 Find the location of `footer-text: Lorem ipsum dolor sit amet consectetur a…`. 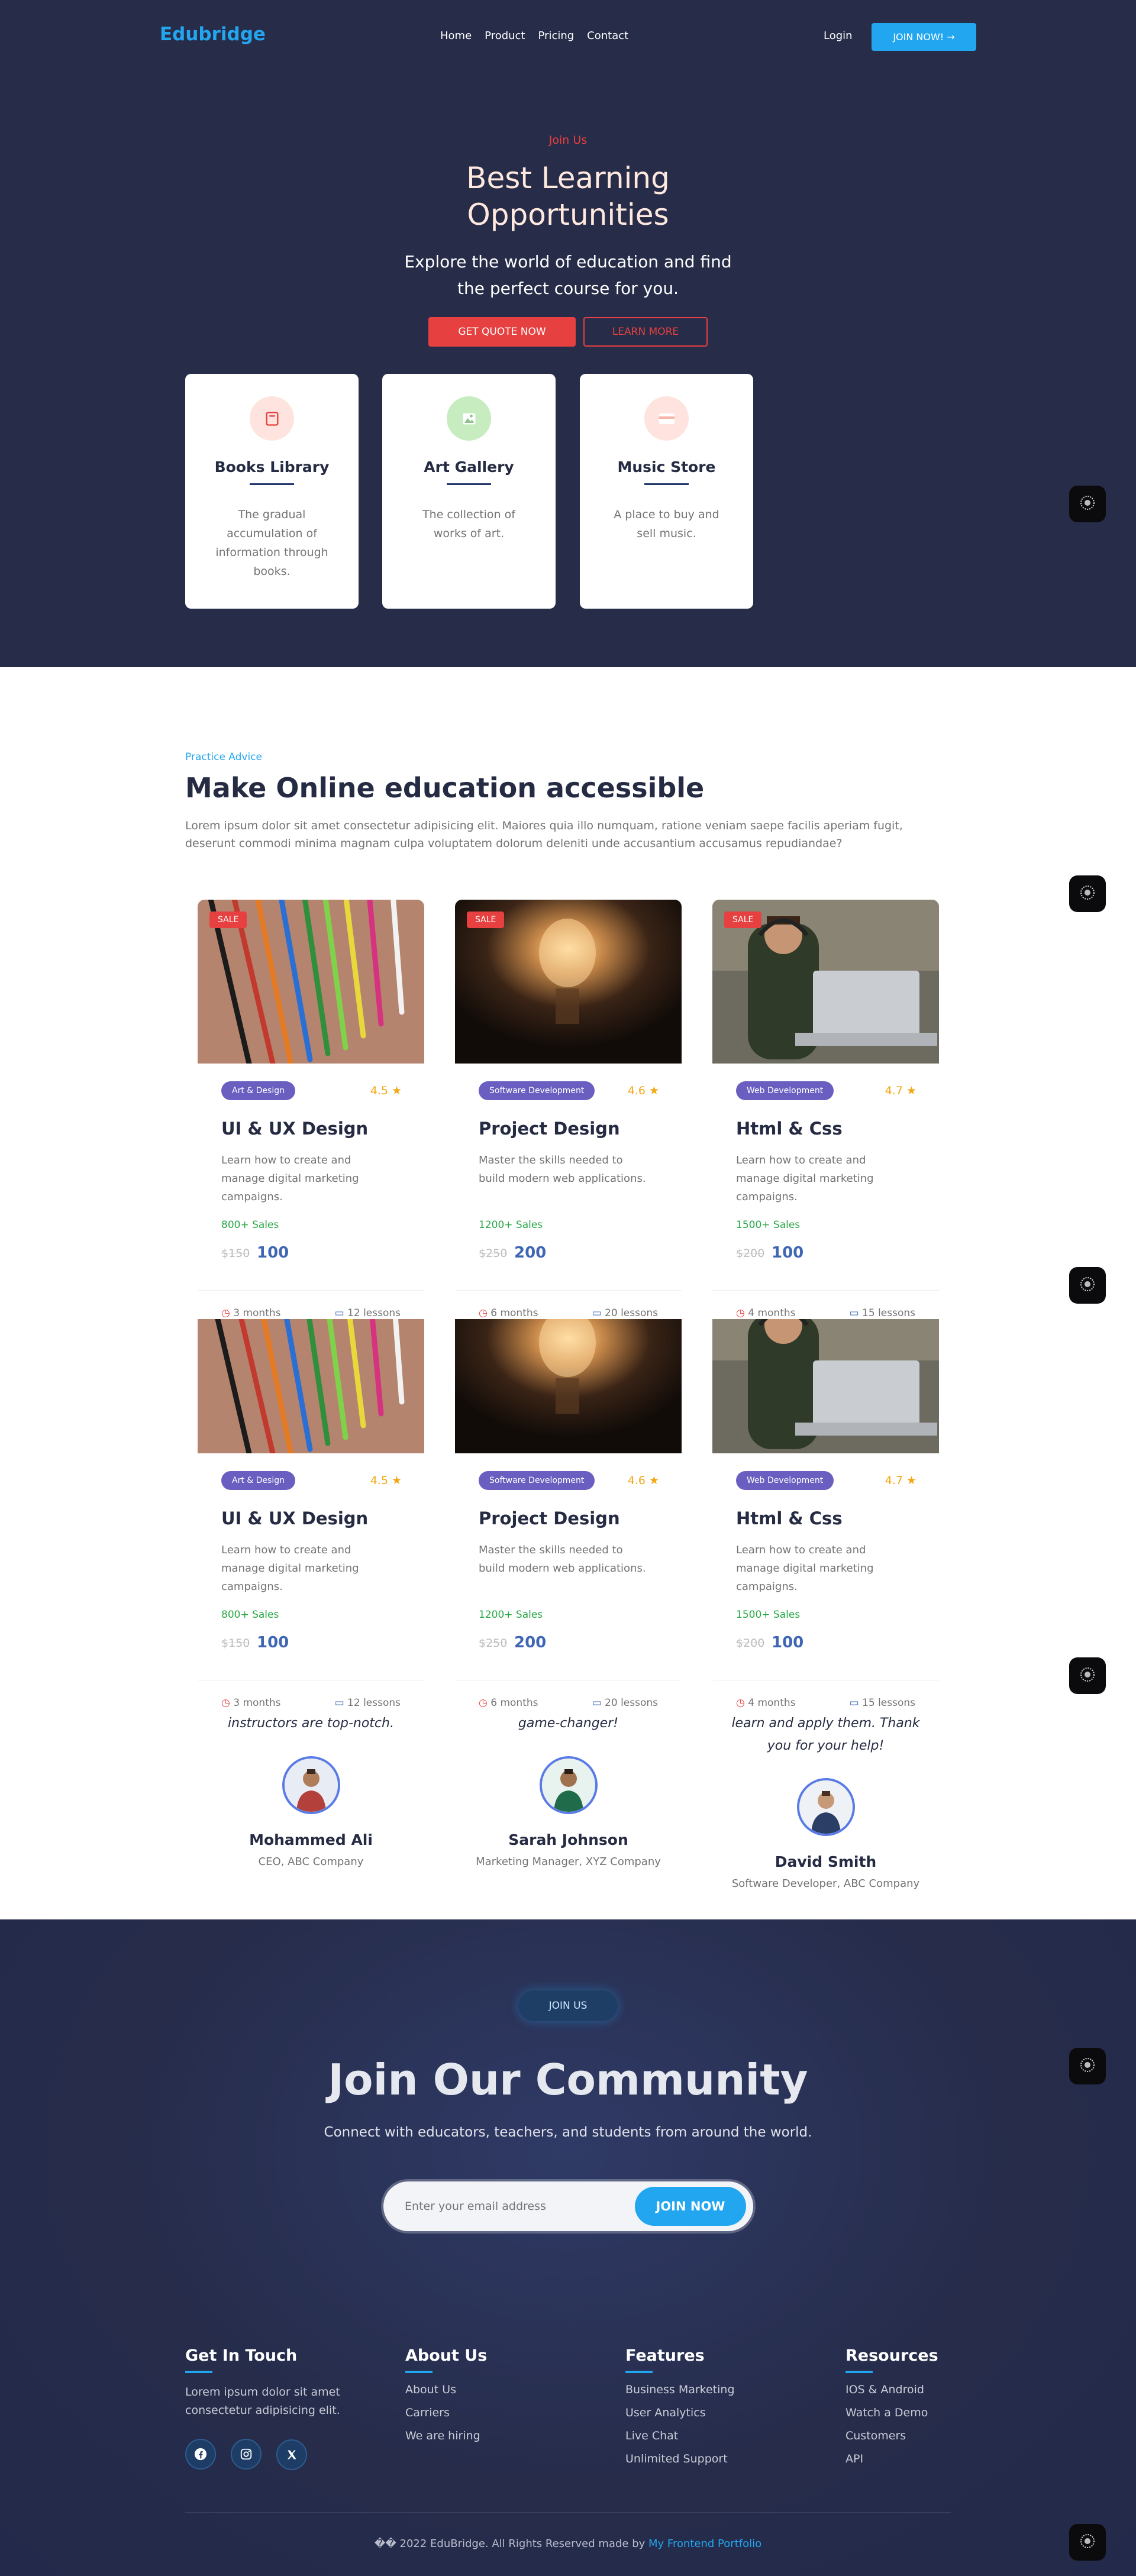

footer-text: Lorem ipsum dolor sit amet consectetur a… is located at coordinates (262, 2401).